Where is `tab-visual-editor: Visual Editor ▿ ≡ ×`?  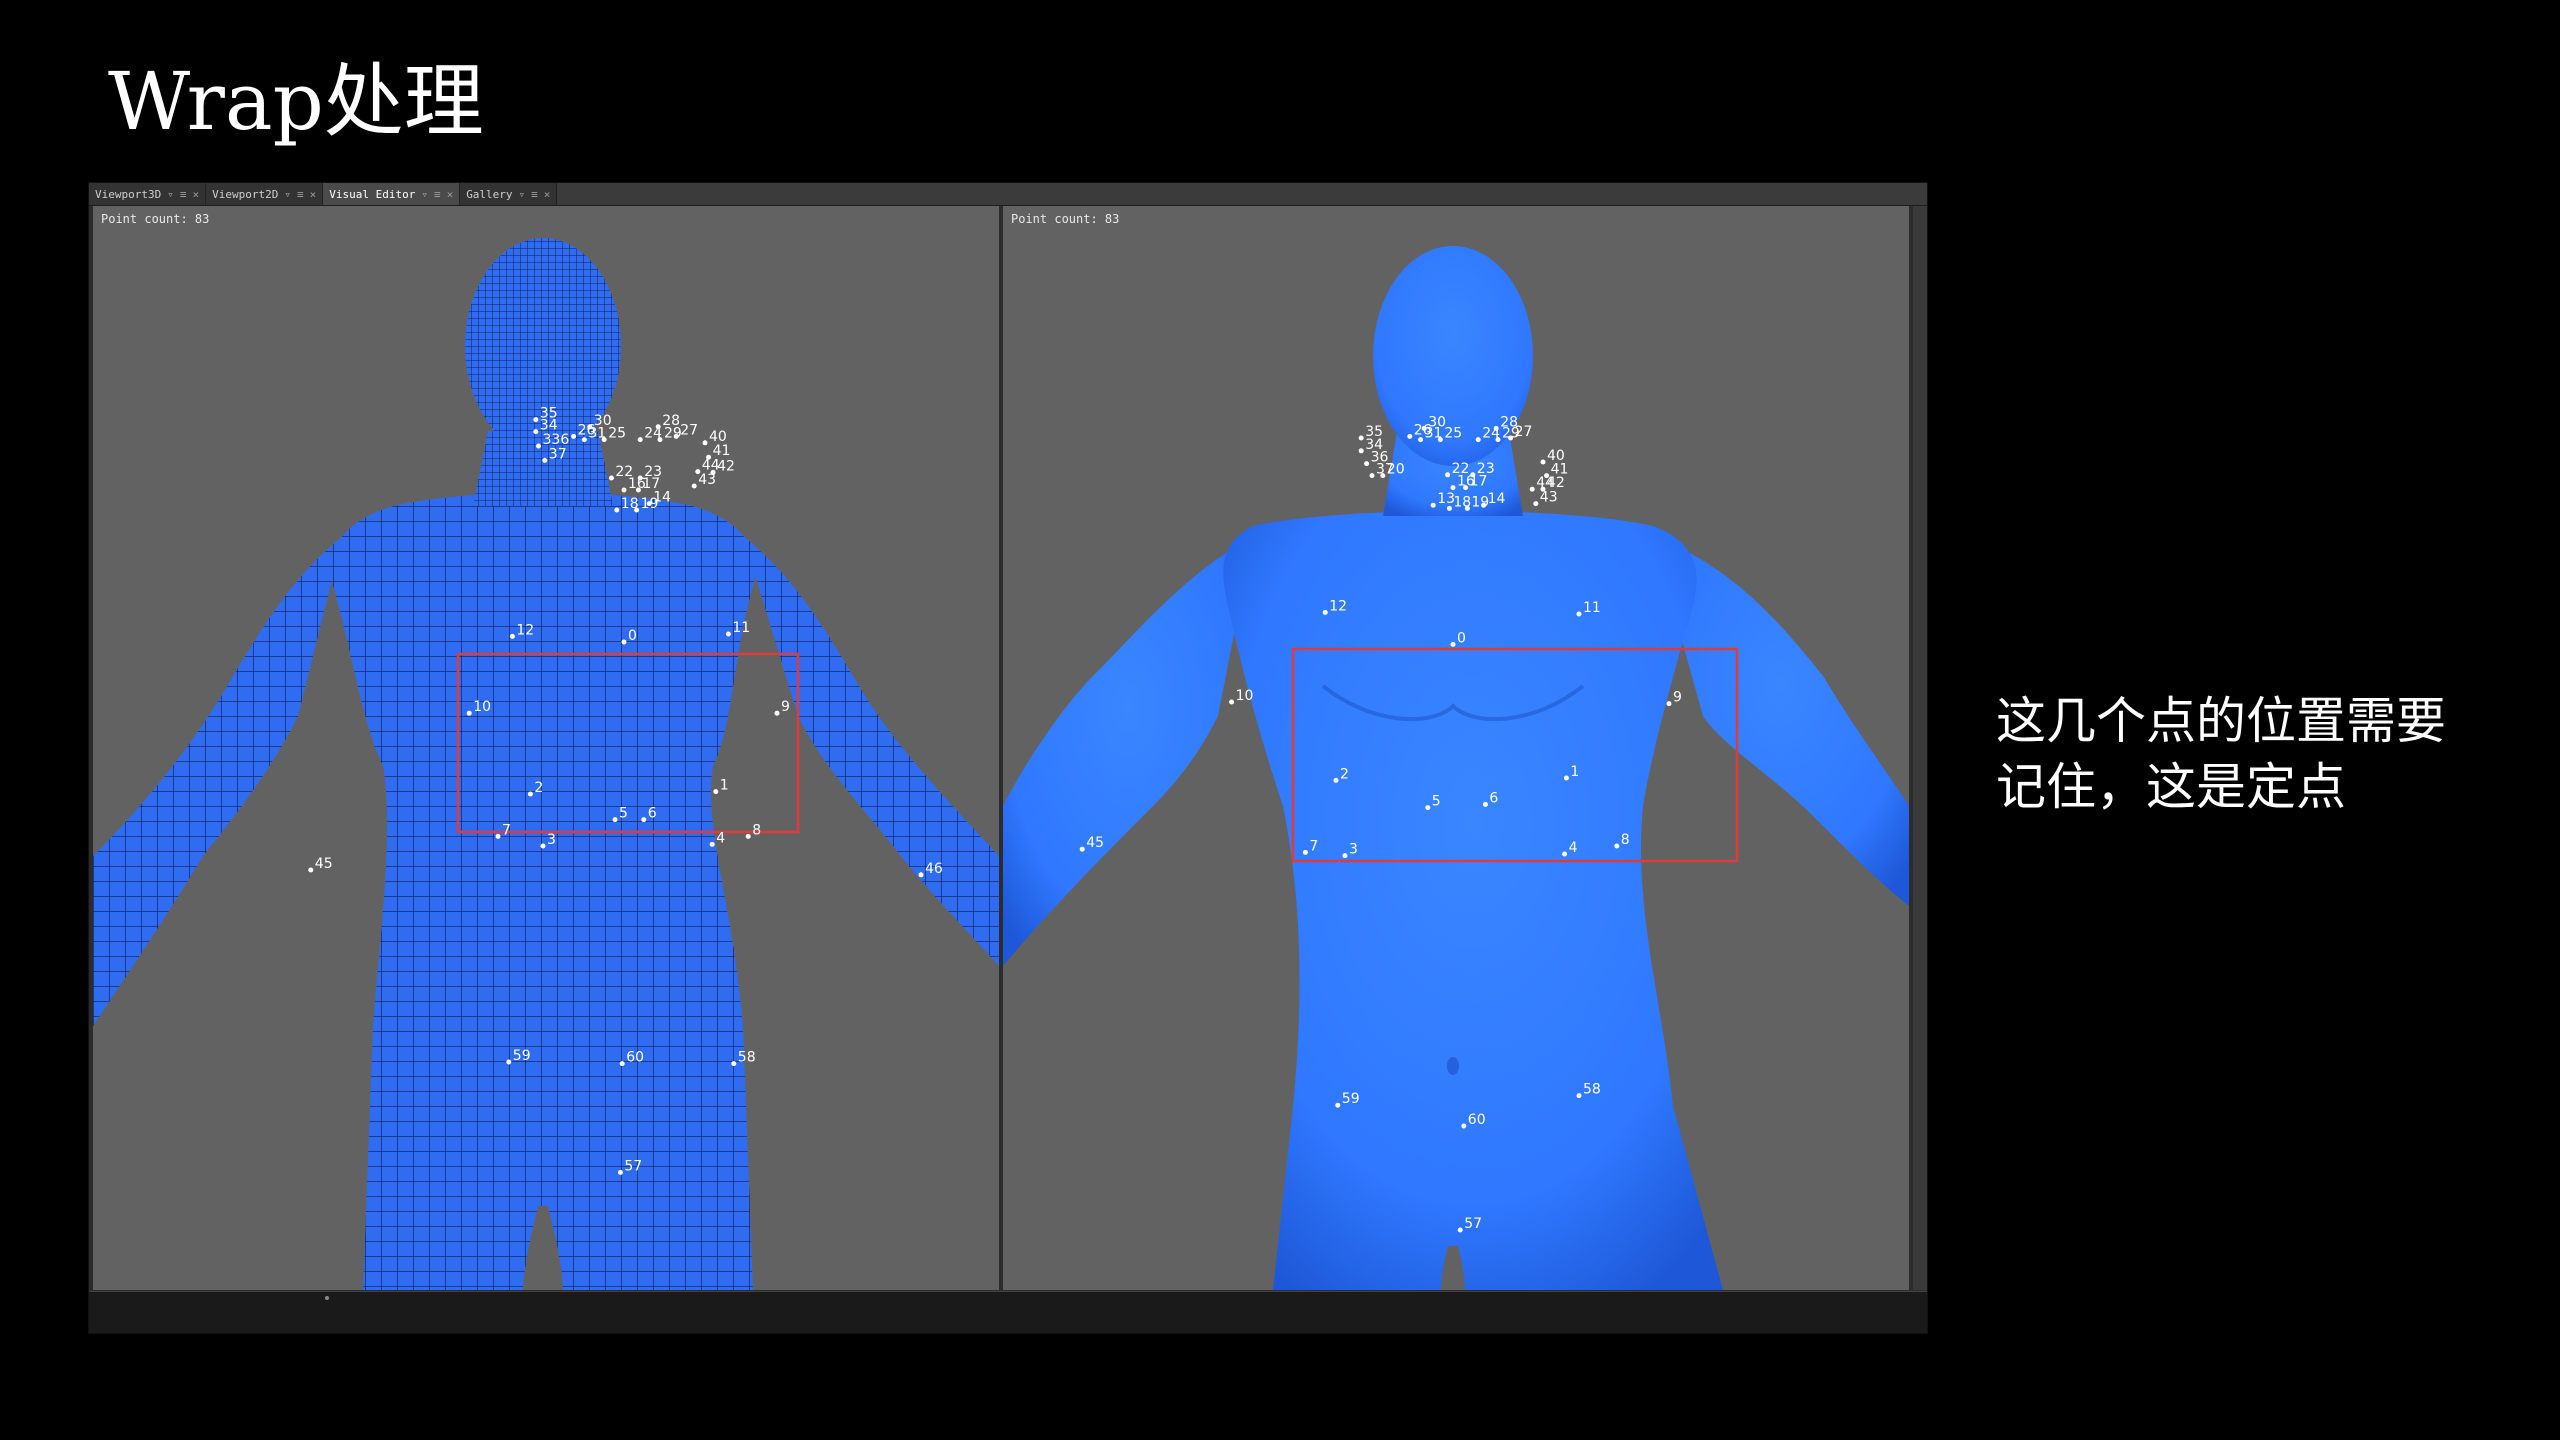
tab-visual-editor: Visual Editor ▿ ≡ × is located at coordinates (392, 194).